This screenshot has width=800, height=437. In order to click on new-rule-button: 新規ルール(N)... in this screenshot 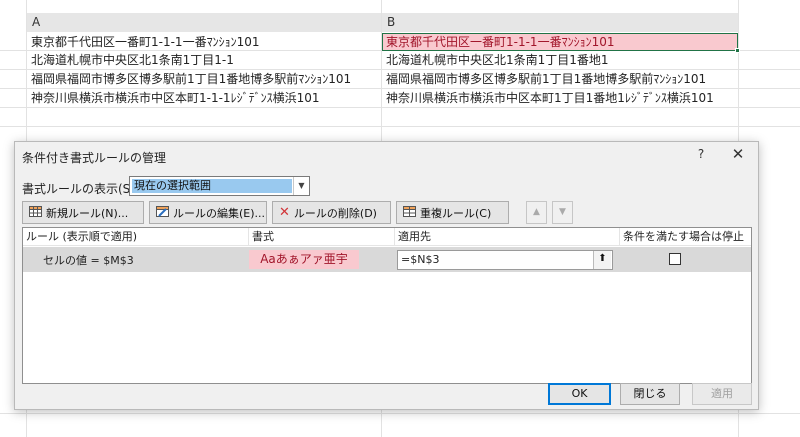, I will do `click(83, 212)`.